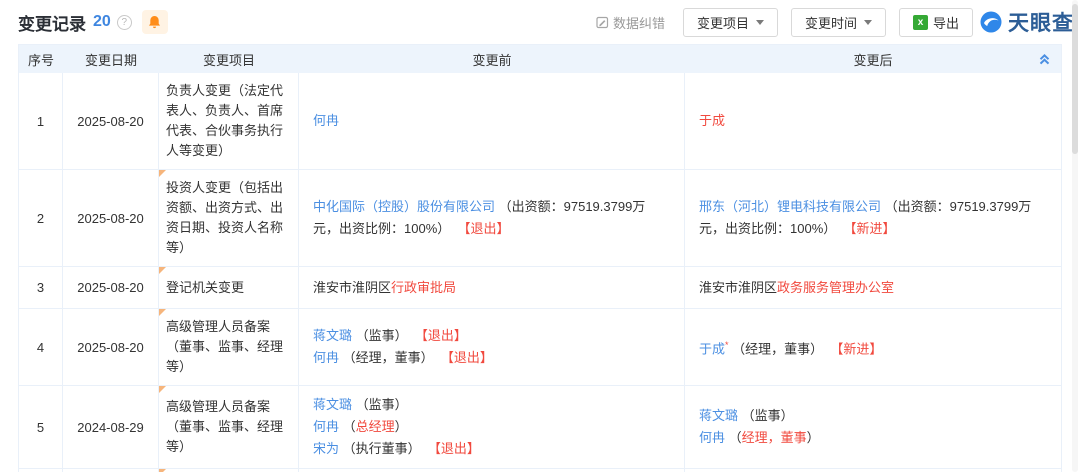  I want to click on table-header-row: 序号 变更日期 变更项目 变更前 变更后, so click(540, 59).